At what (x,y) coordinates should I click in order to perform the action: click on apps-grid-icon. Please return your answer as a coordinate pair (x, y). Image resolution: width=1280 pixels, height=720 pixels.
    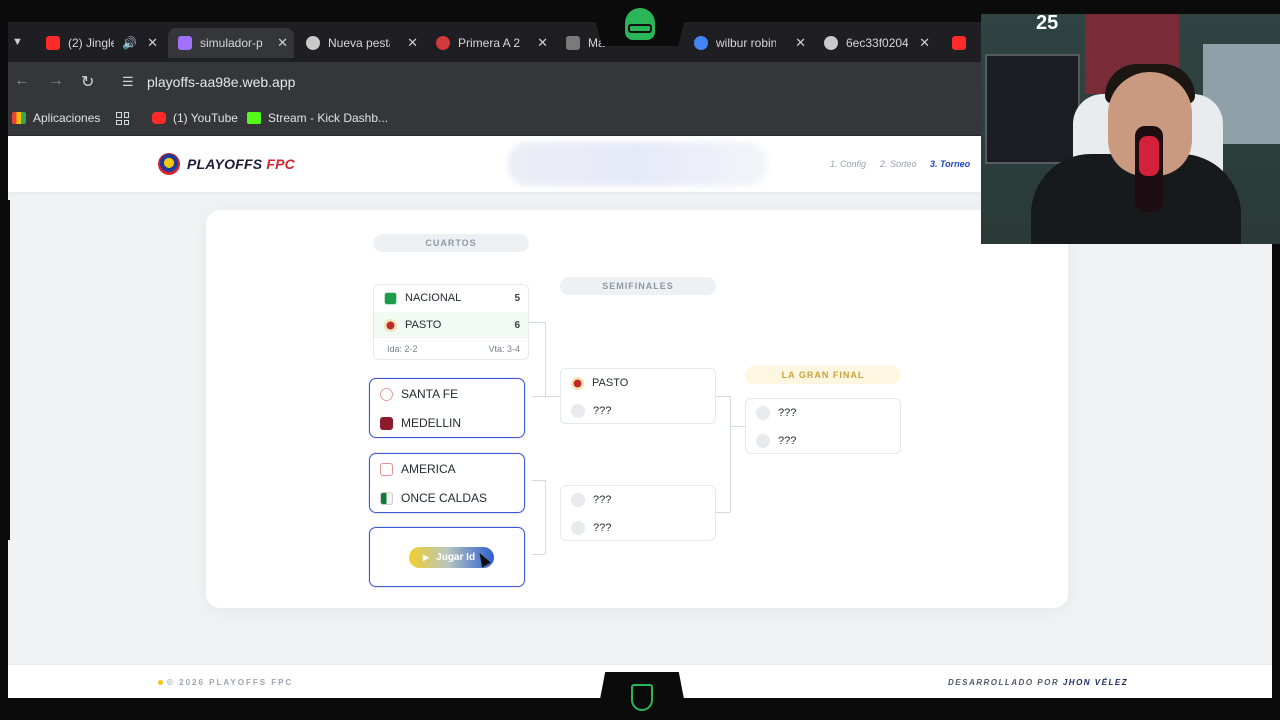
    Looking at the image, I should click on (19, 118).